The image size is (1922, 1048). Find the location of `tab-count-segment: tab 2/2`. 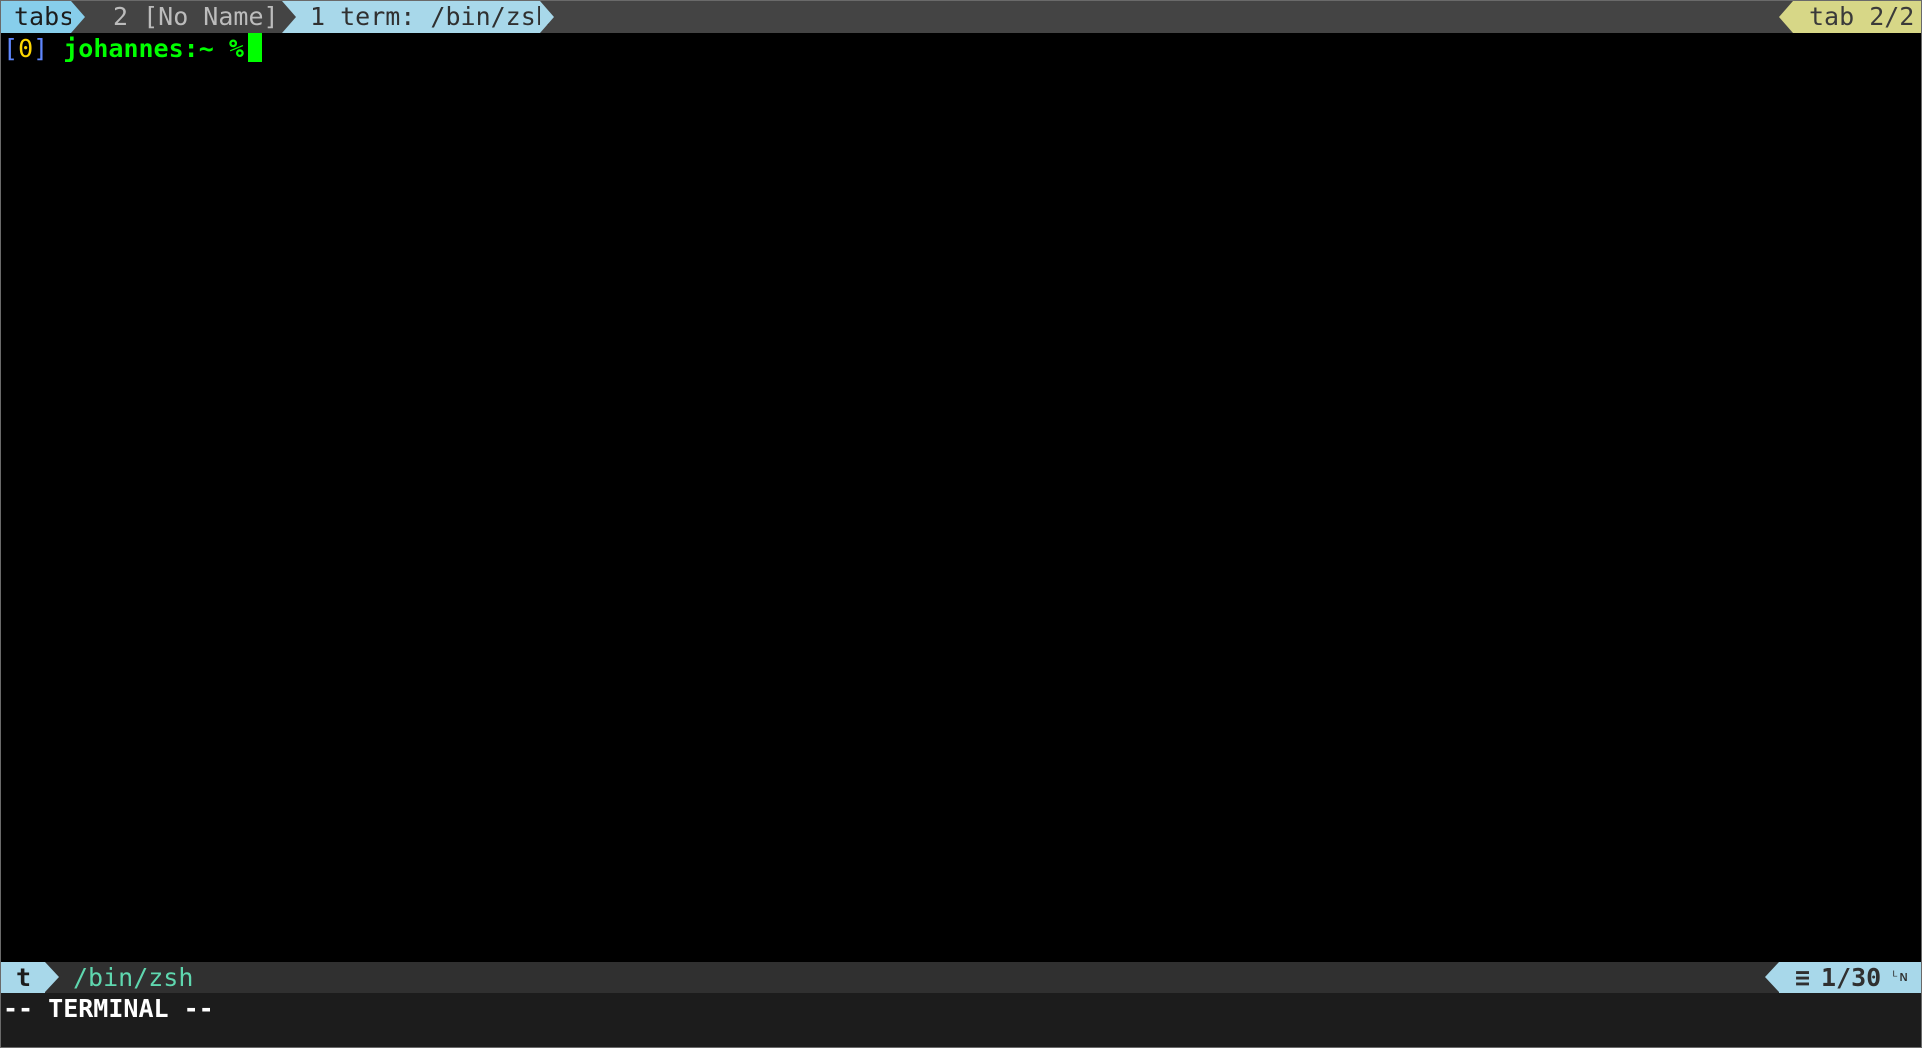

tab-count-segment: tab 2/2 is located at coordinates (1857, 17).